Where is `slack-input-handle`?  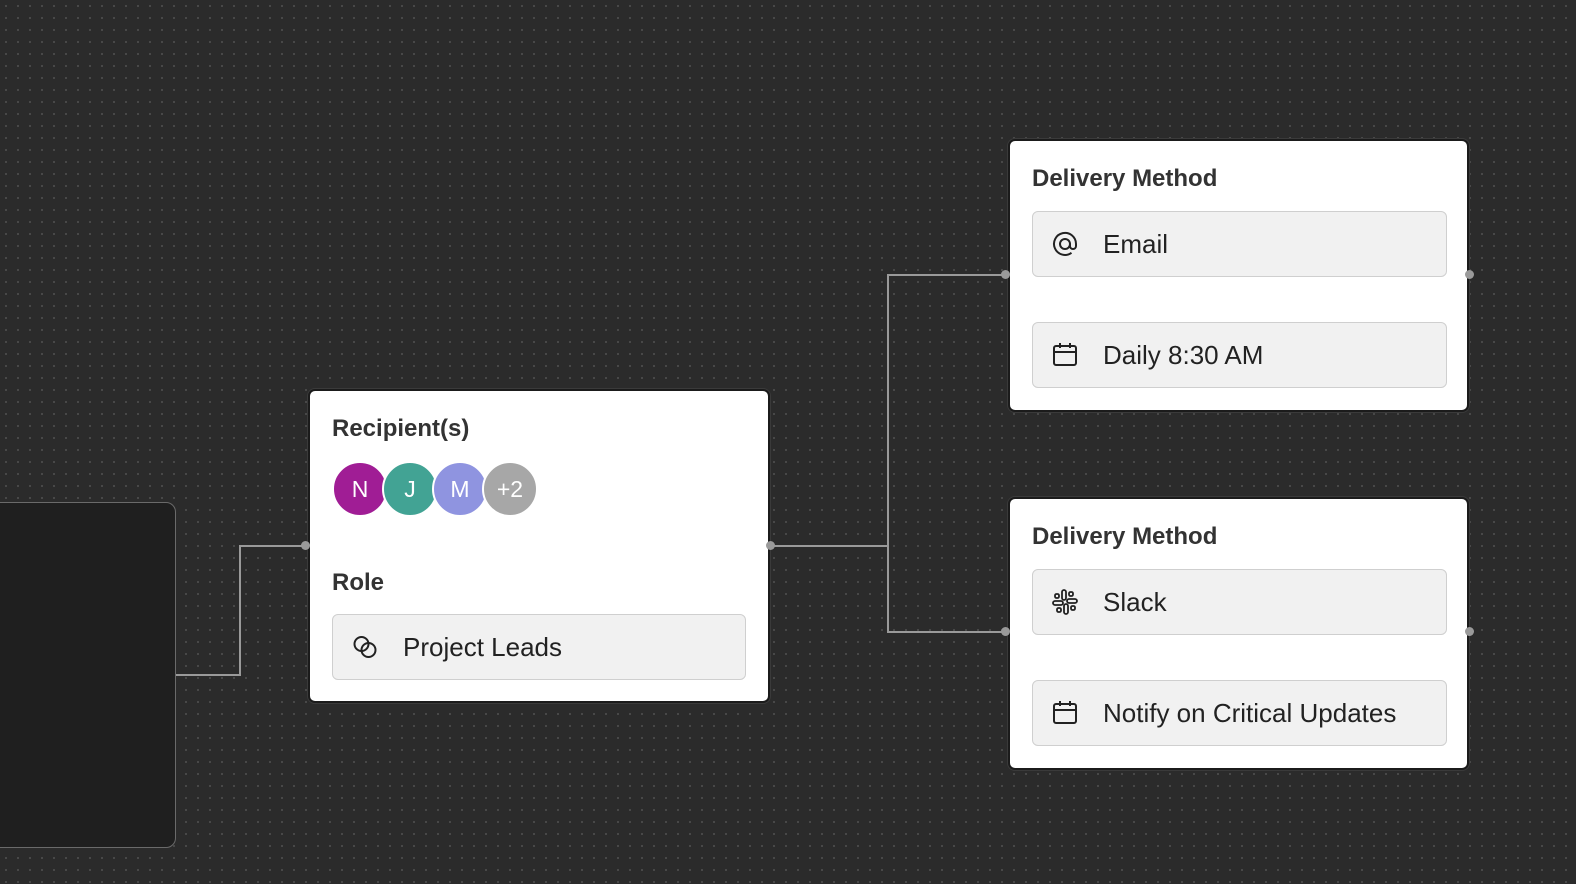 slack-input-handle is located at coordinates (1005, 631).